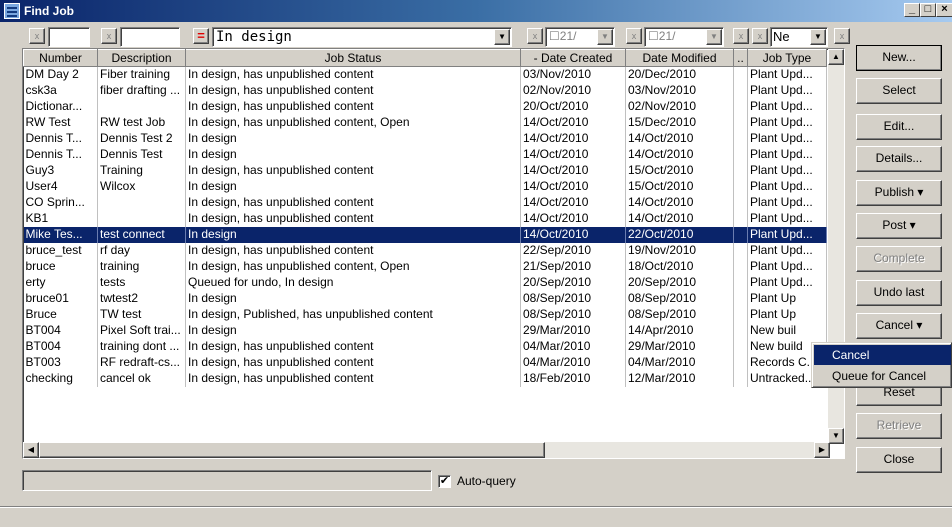 The height and width of the screenshot is (527, 952). Describe the element at coordinates (573, 74) in the screenshot. I see `table-cell: 03/Nov/2010` at that location.